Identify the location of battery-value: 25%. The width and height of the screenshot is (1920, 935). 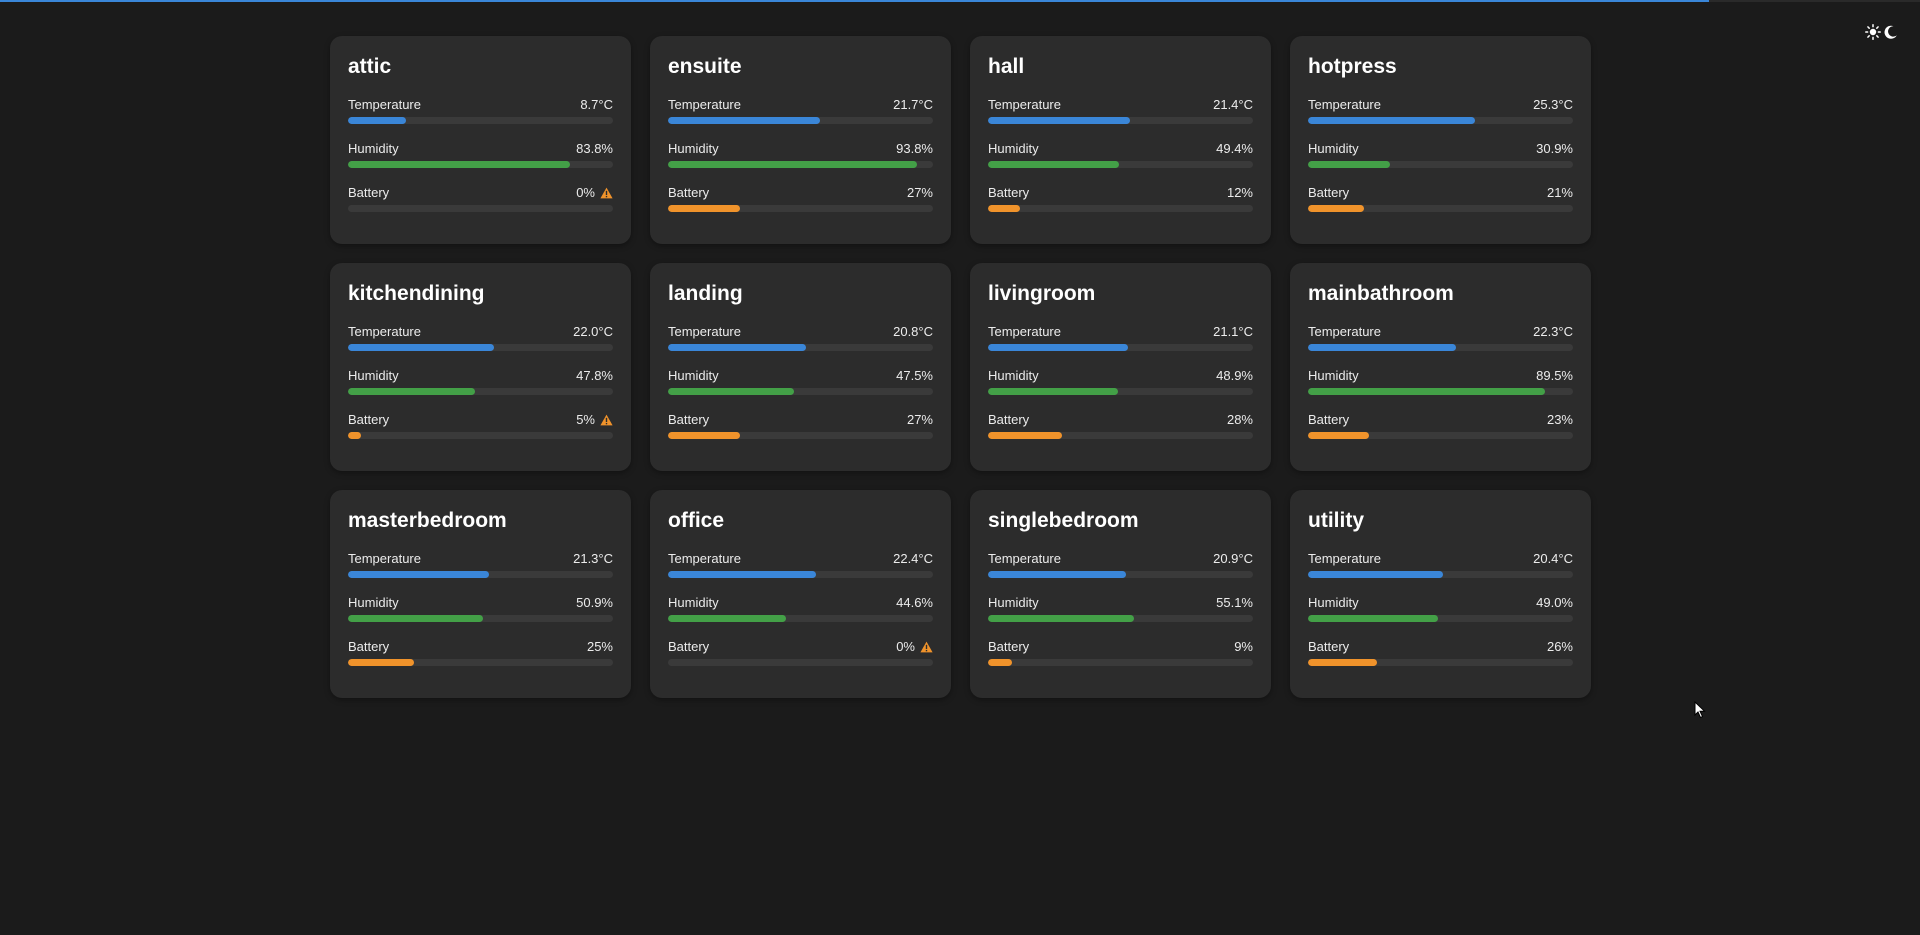
(599, 646).